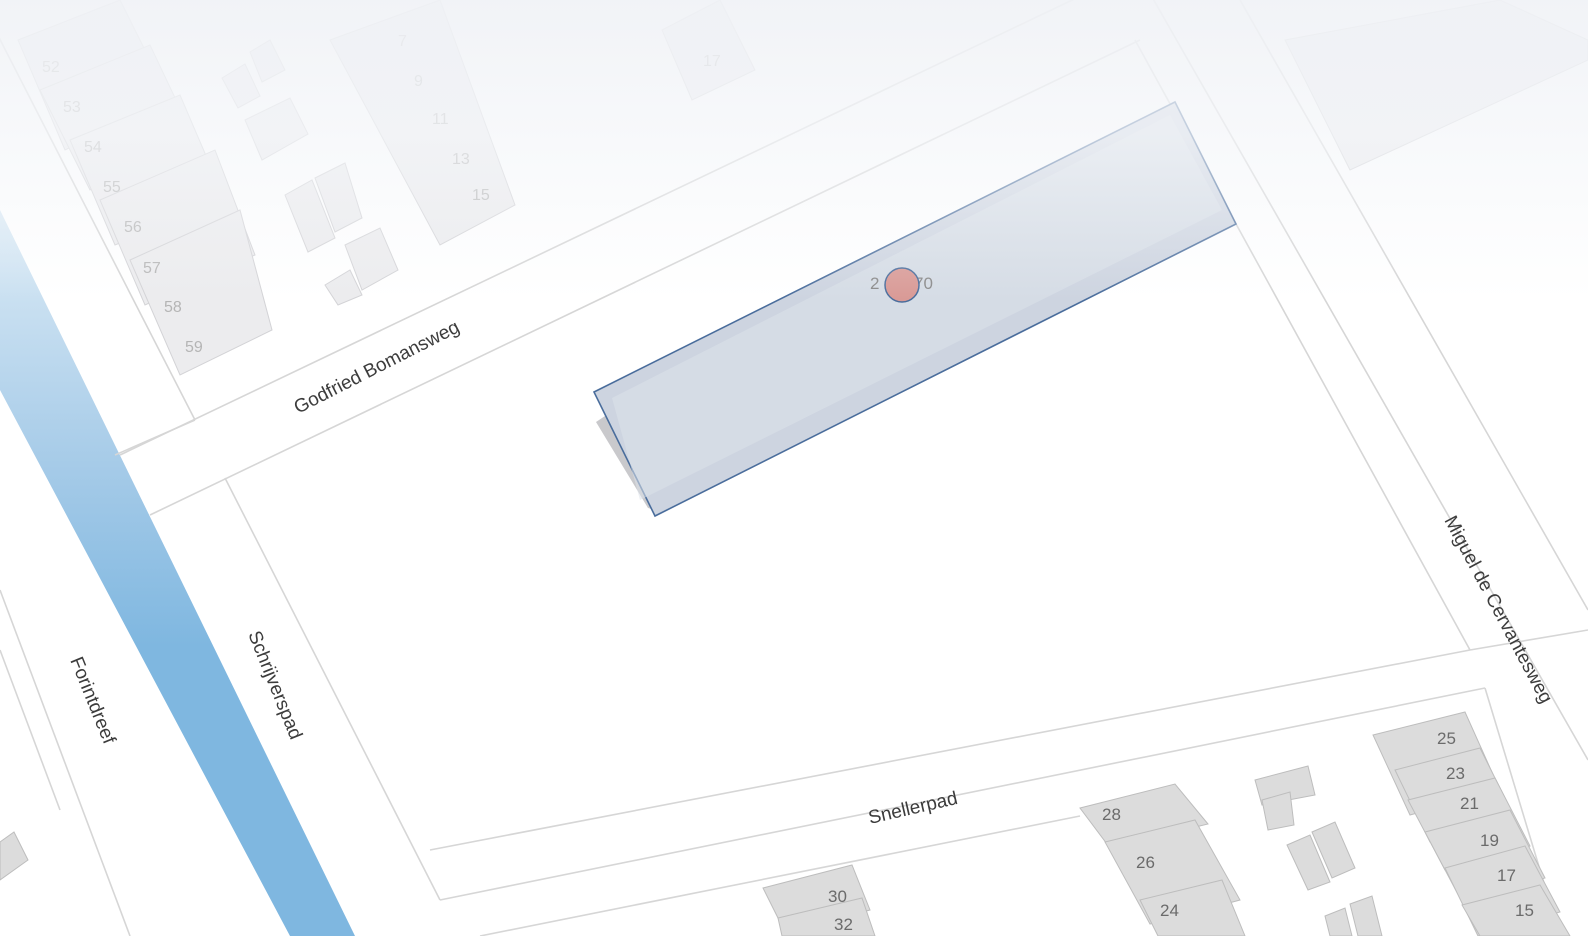 This screenshot has width=1588, height=936. I want to click on house-number-label: 11, so click(440, 119).